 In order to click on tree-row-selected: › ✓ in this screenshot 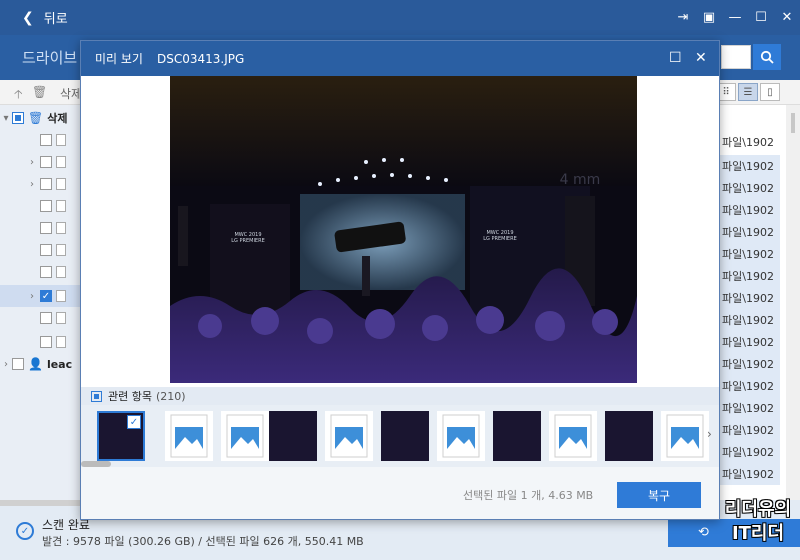, I will do `click(41, 296)`.